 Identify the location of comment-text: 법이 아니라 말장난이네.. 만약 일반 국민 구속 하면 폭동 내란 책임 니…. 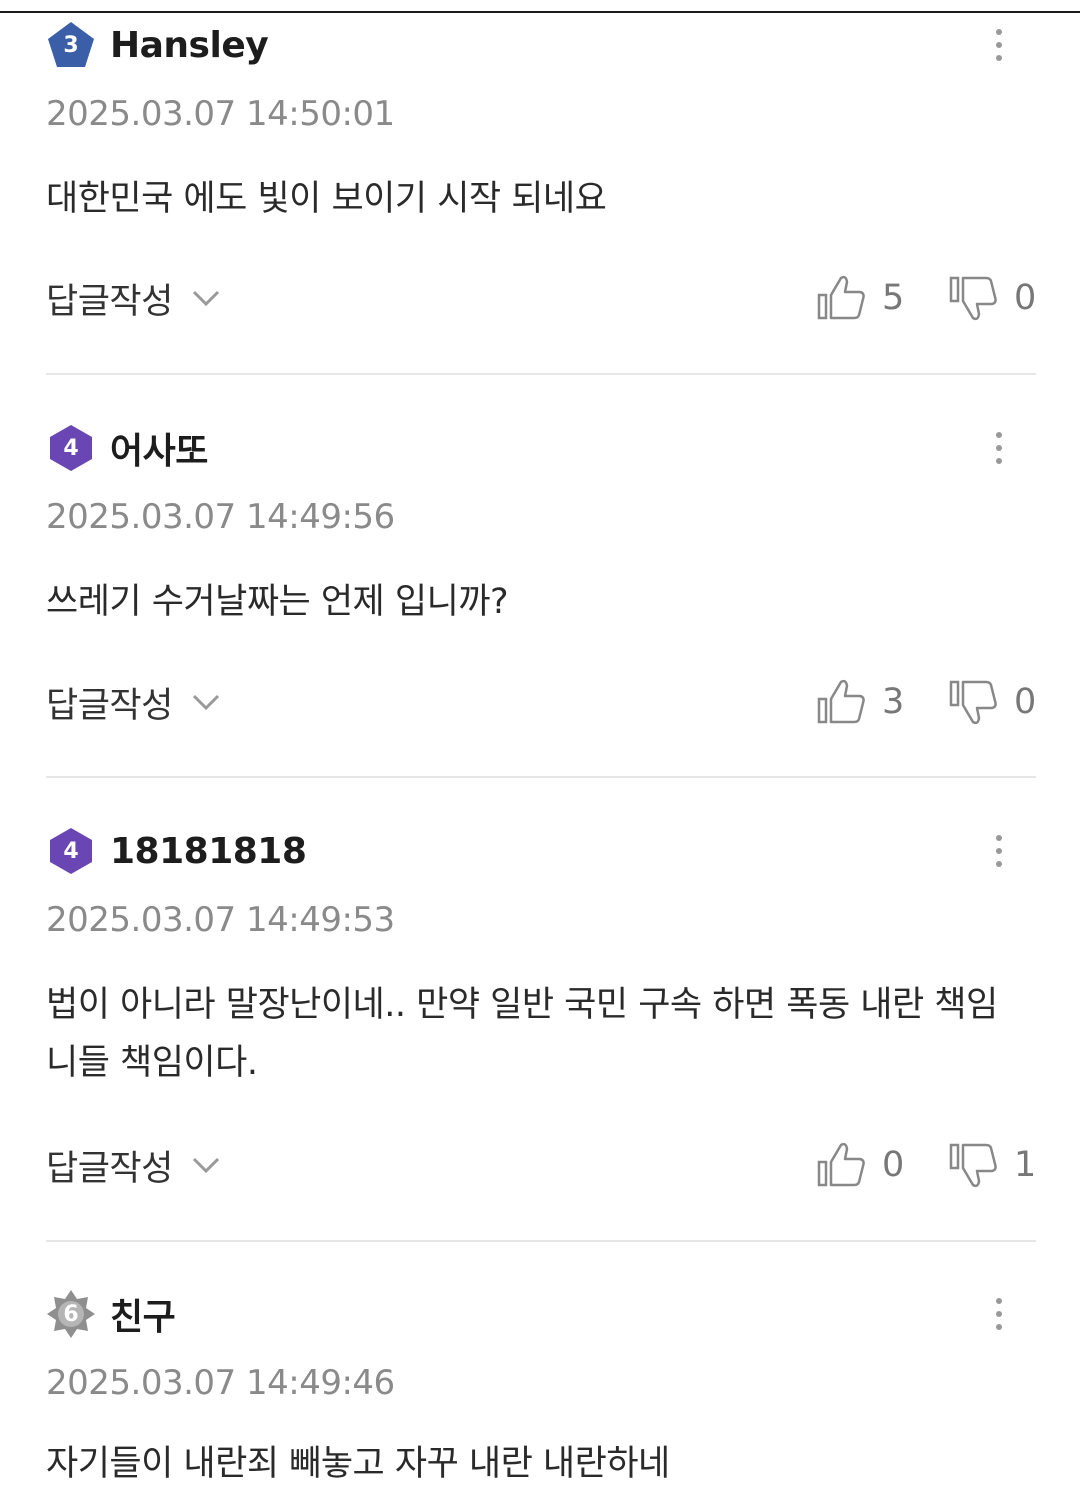
(522, 1034).